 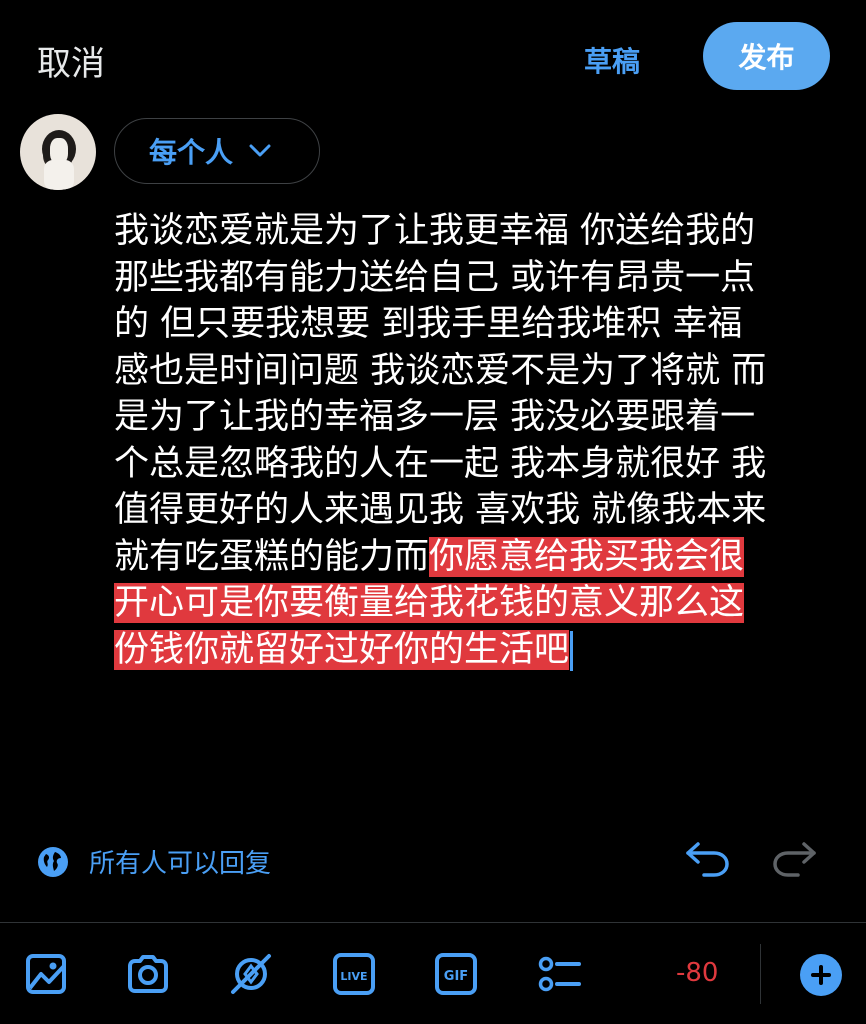 I want to click on over-limit-text: 开心可是你要衡量给我花钱的意义那么这, so click(x=429, y=603).